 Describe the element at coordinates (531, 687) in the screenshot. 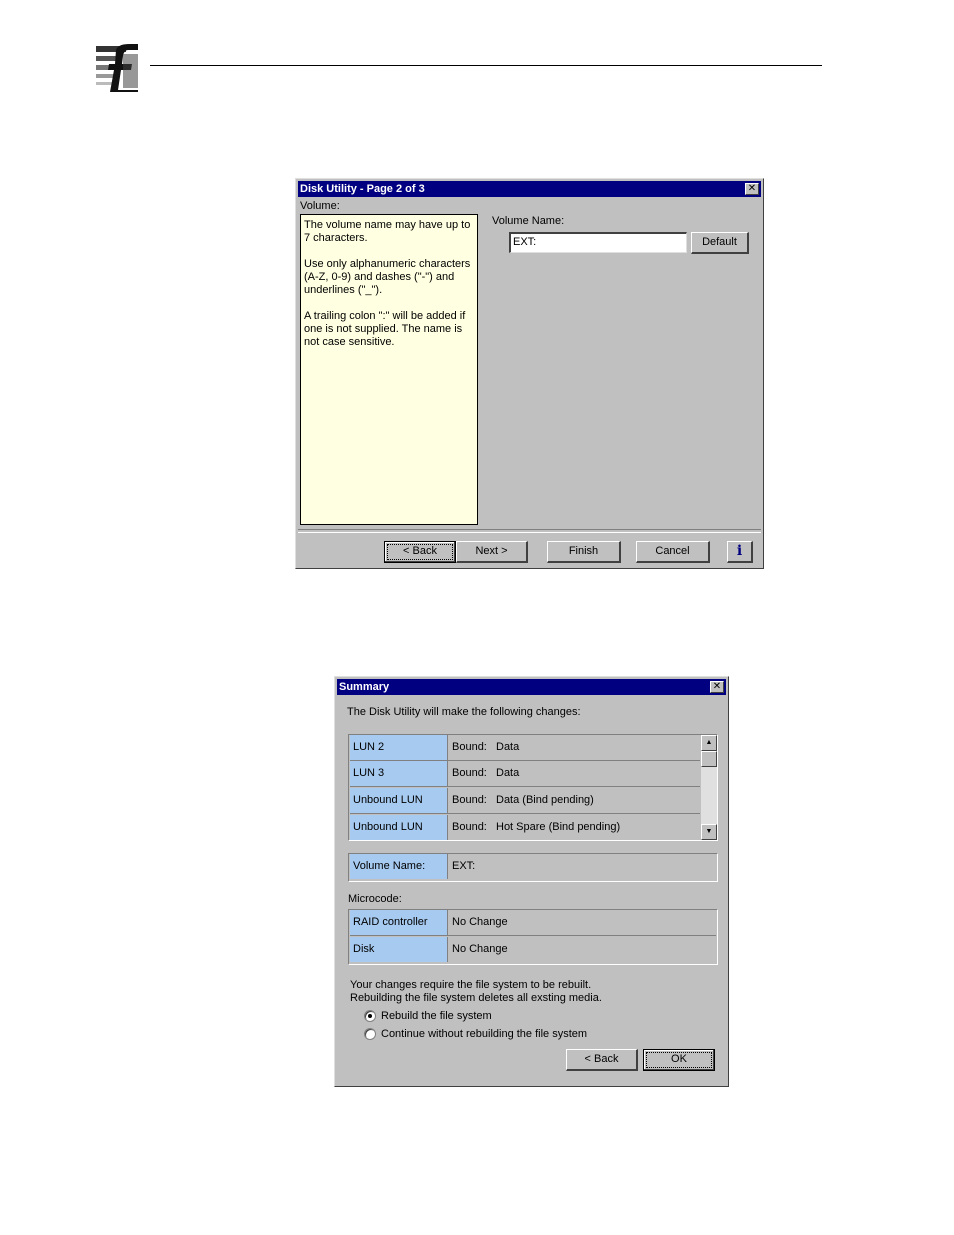

I see `dialog-titlebar: Summary ✕` at that location.